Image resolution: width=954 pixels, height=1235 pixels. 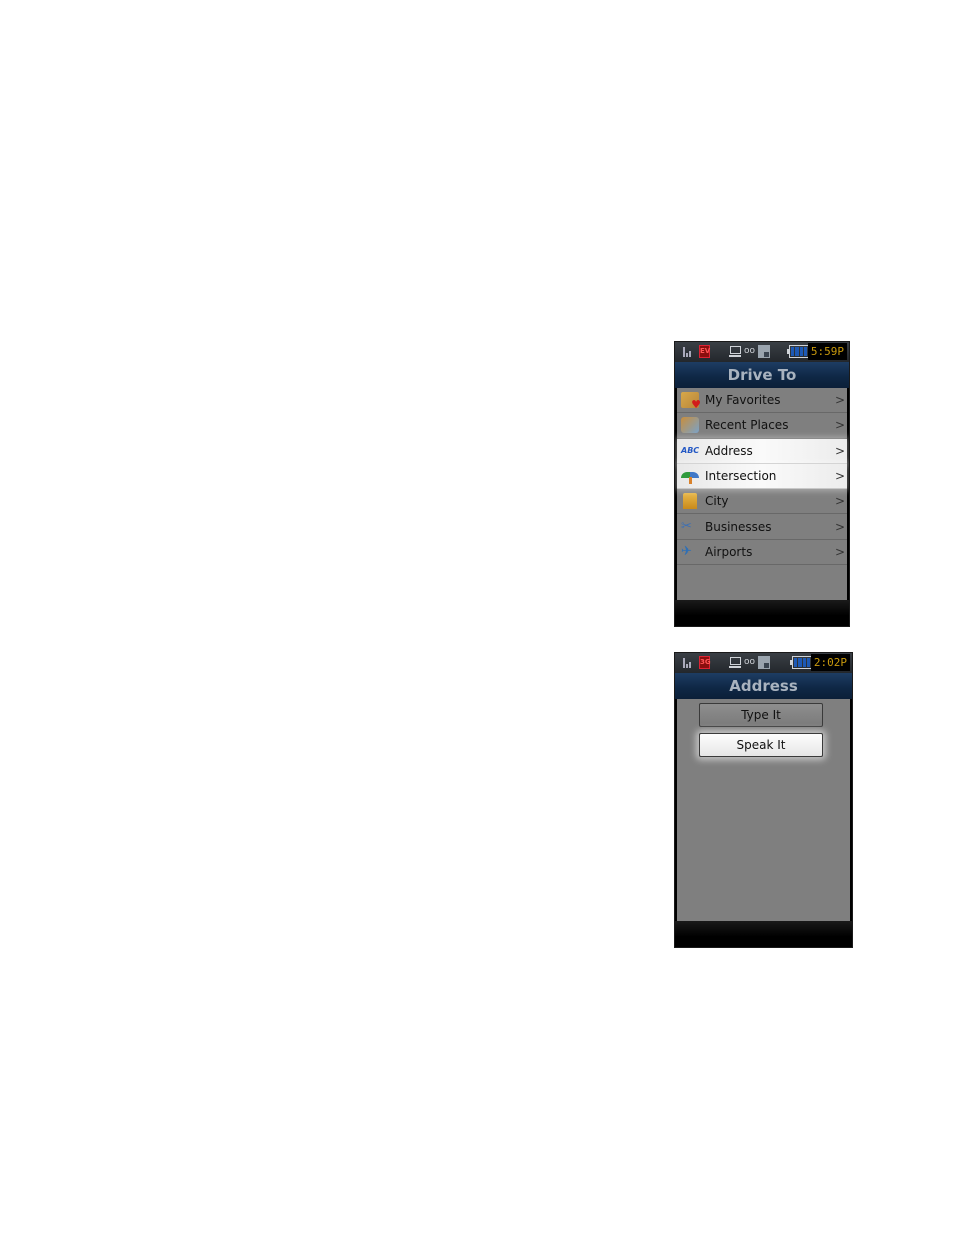 What do you see at coordinates (761, 745) in the screenshot?
I see `speak-it-button: Speak It` at bounding box center [761, 745].